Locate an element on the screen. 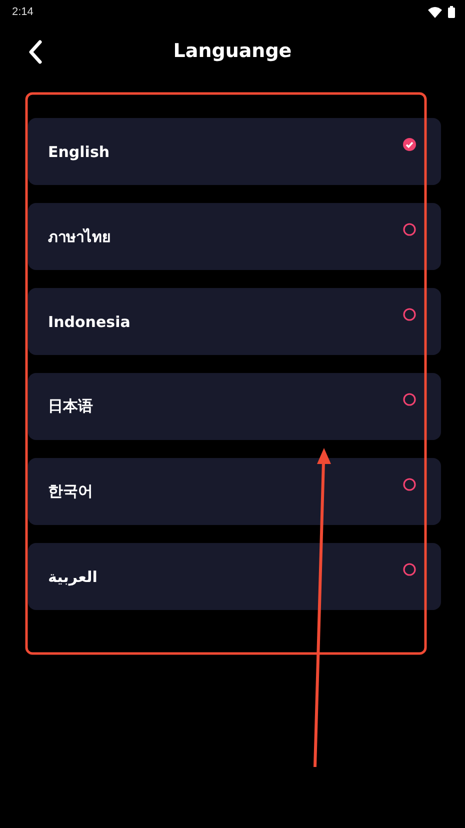 The image size is (465, 828). language-option: ภาษาไทย is located at coordinates (234, 236).